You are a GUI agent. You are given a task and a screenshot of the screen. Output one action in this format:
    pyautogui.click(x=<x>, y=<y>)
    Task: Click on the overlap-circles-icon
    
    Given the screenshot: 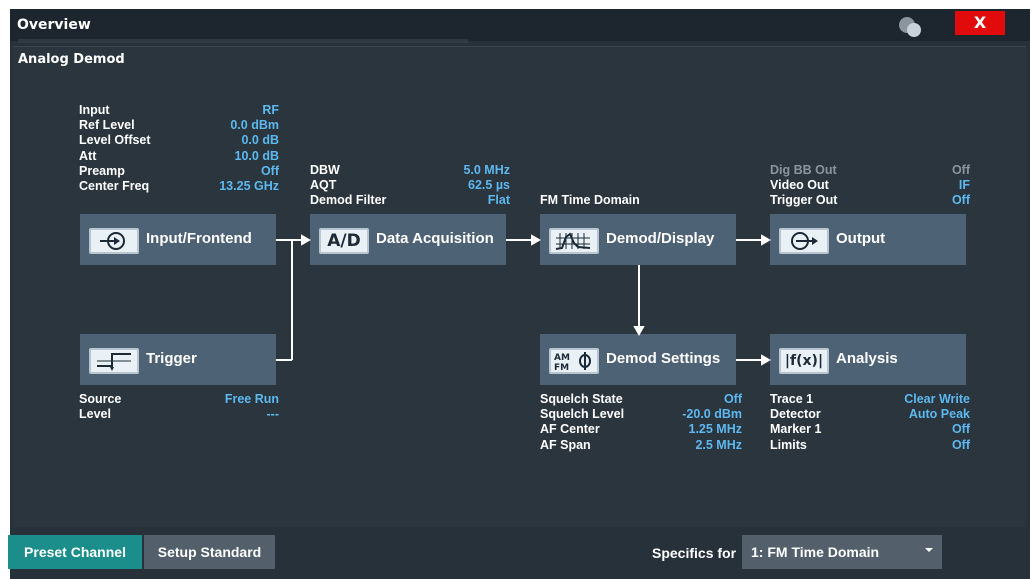 What is the action you would take?
    pyautogui.click(x=913, y=27)
    